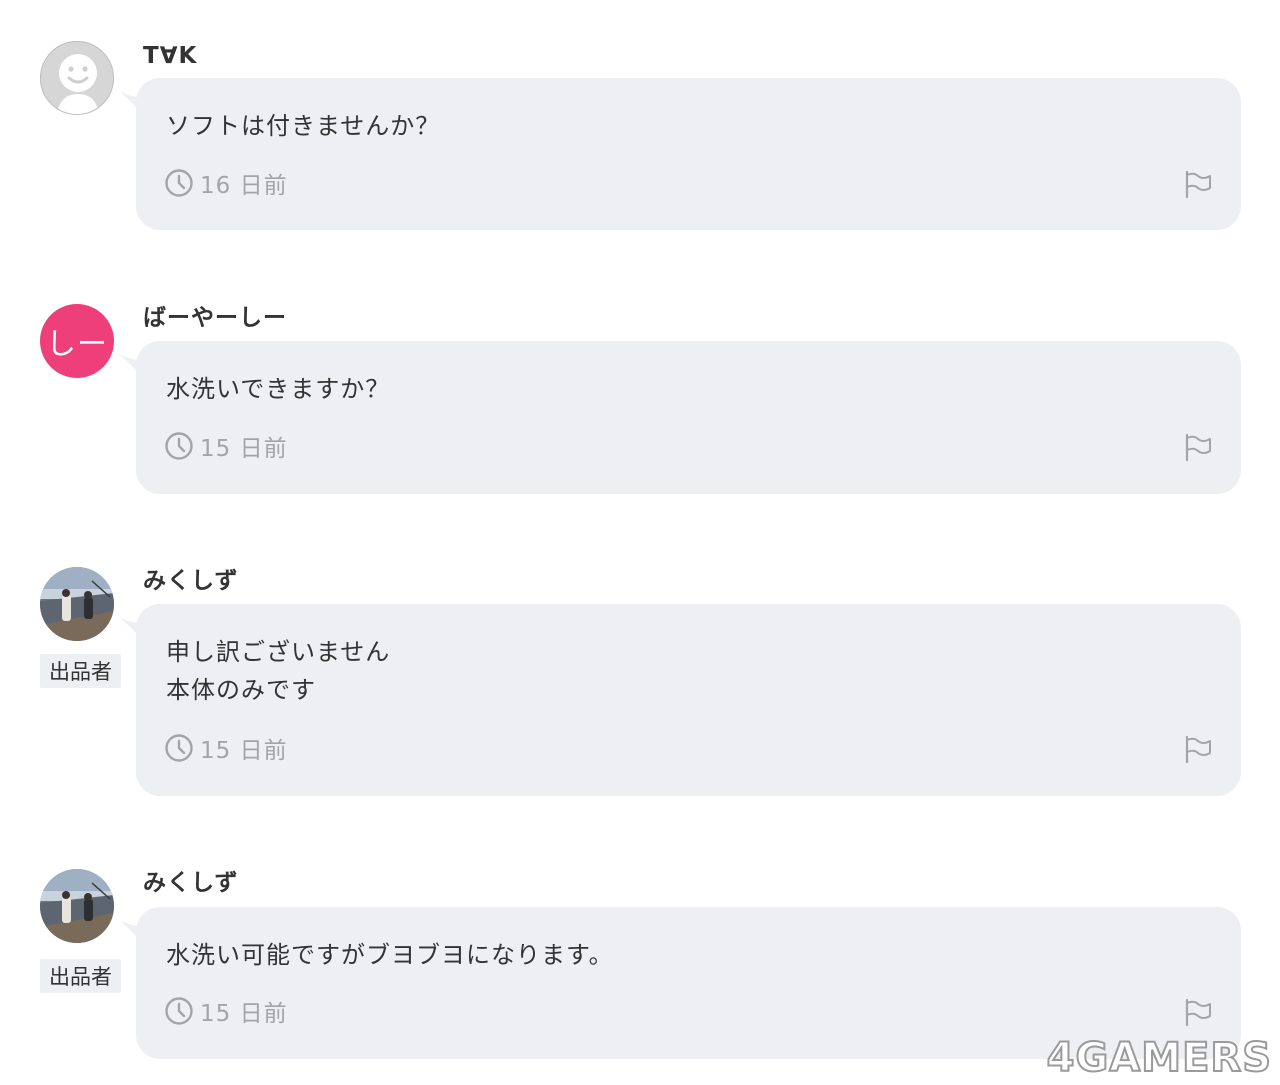 The width and height of the screenshot is (1280, 1085). Describe the element at coordinates (244, 186) in the screenshot. I see `comment-timestamp: 16 日前` at that location.